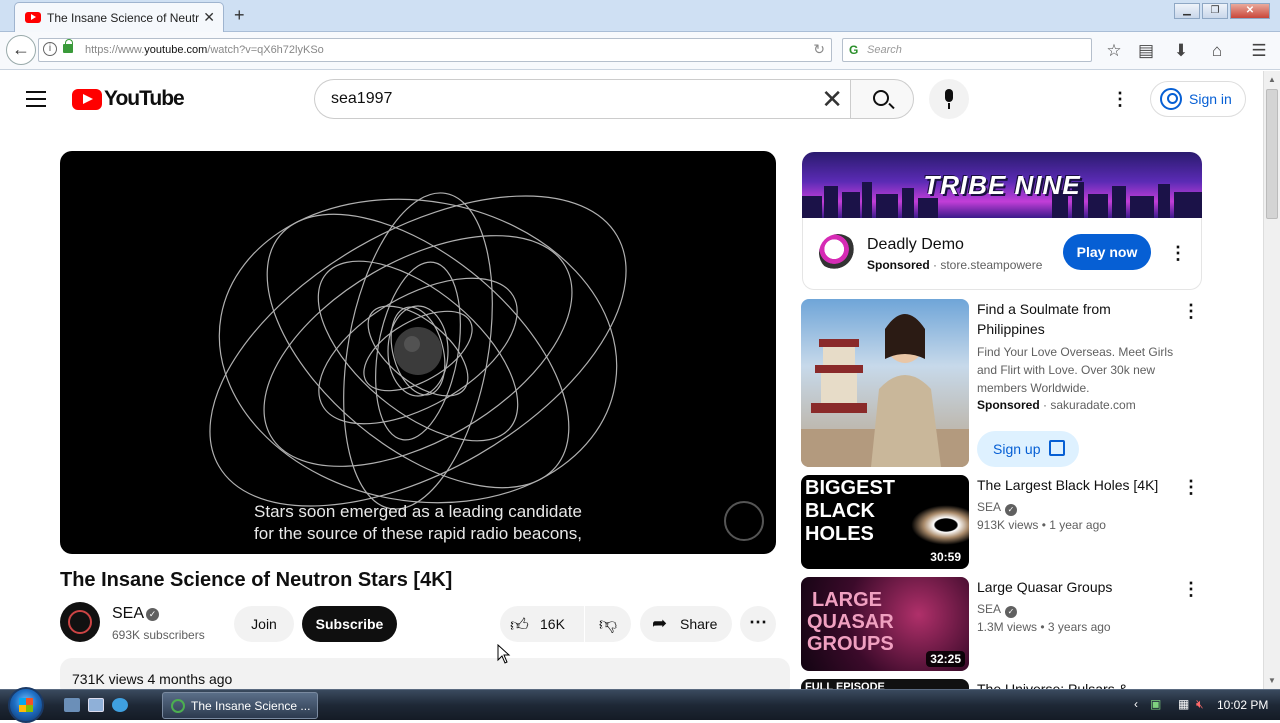  I want to click on close-tab-icon: ✕, so click(209, 17).